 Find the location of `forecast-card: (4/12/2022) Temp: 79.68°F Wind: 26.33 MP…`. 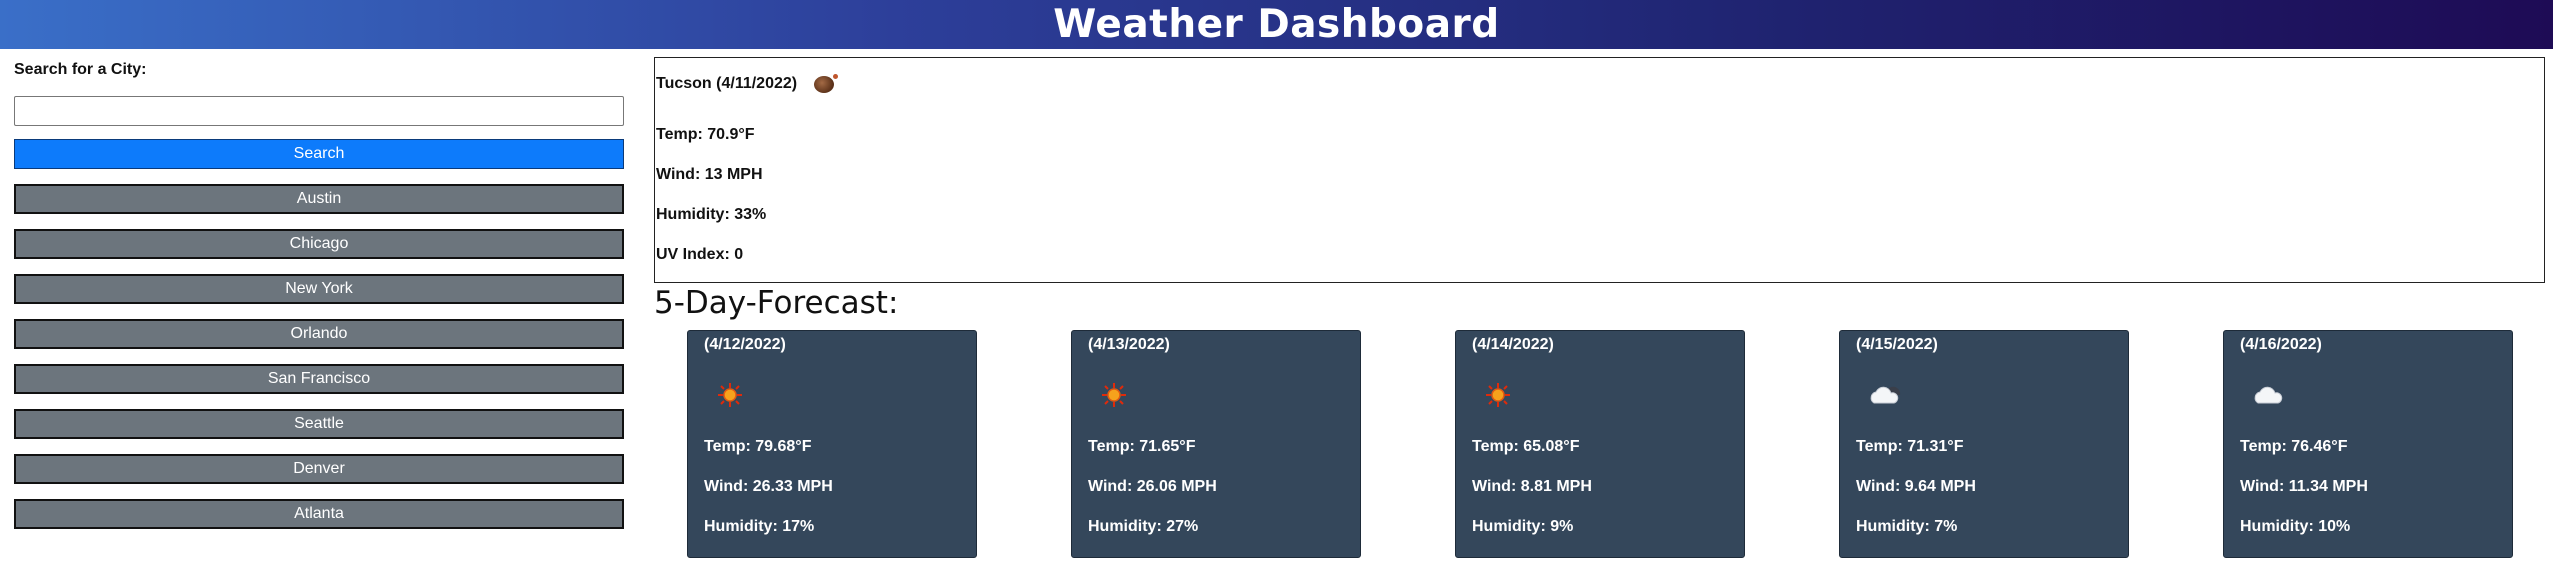

forecast-card: (4/12/2022) Temp: 79.68°F Wind: 26.33 MP… is located at coordinates (832, 444).